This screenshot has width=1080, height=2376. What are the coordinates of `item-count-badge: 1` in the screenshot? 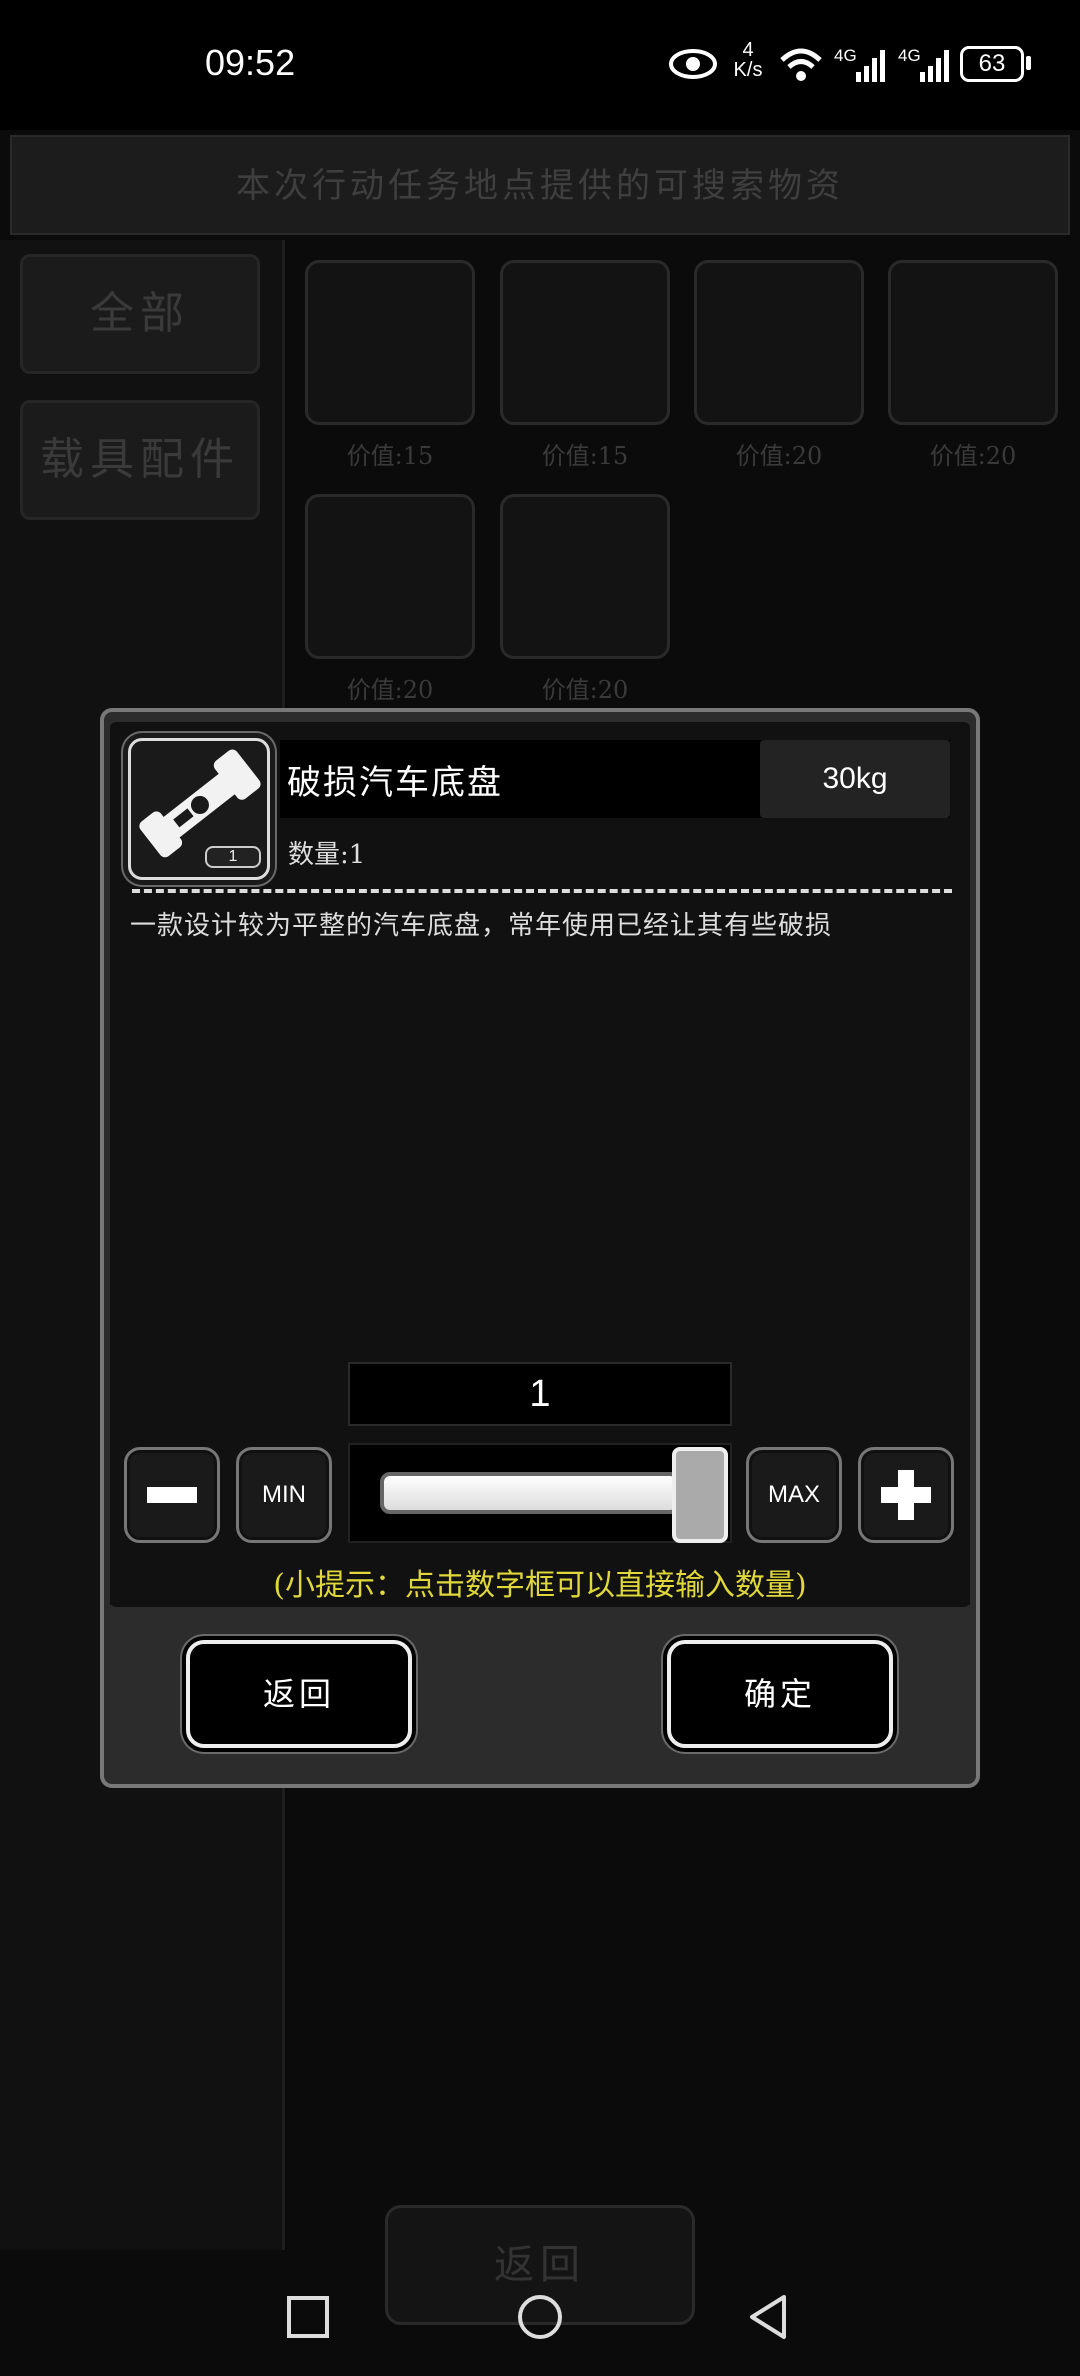 It's located at (233, 857).